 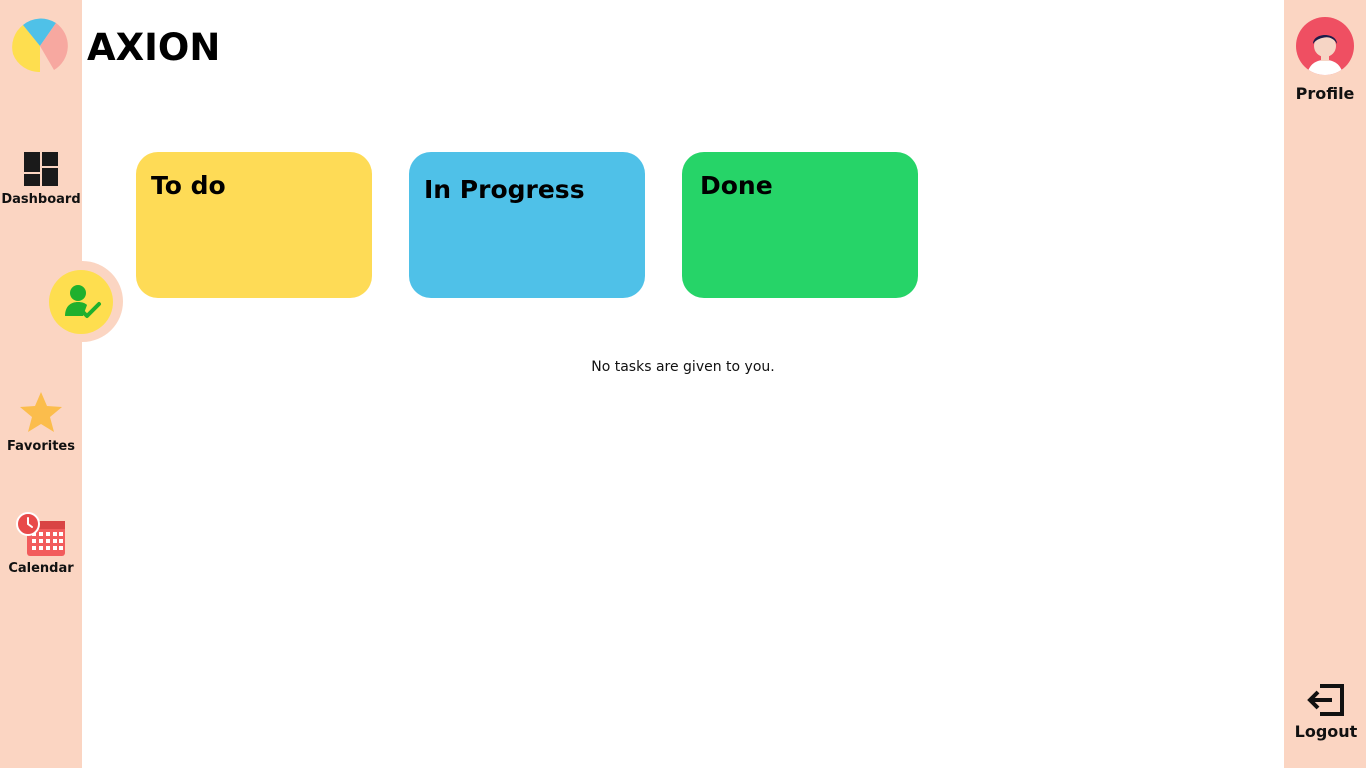 I want to click on column-title: Done, so click(x=736, y=185).